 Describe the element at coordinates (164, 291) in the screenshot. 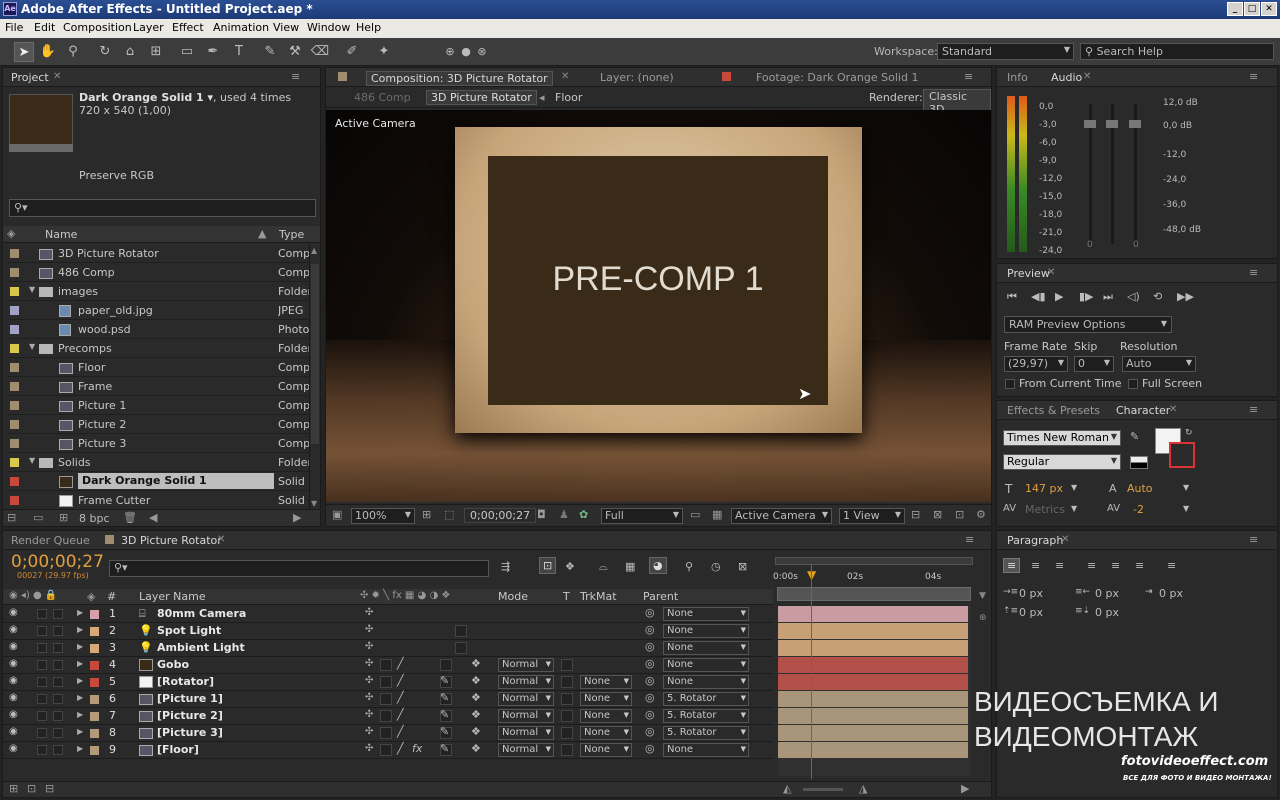

I see `project-item-row: ▼ images Folder` at that location.